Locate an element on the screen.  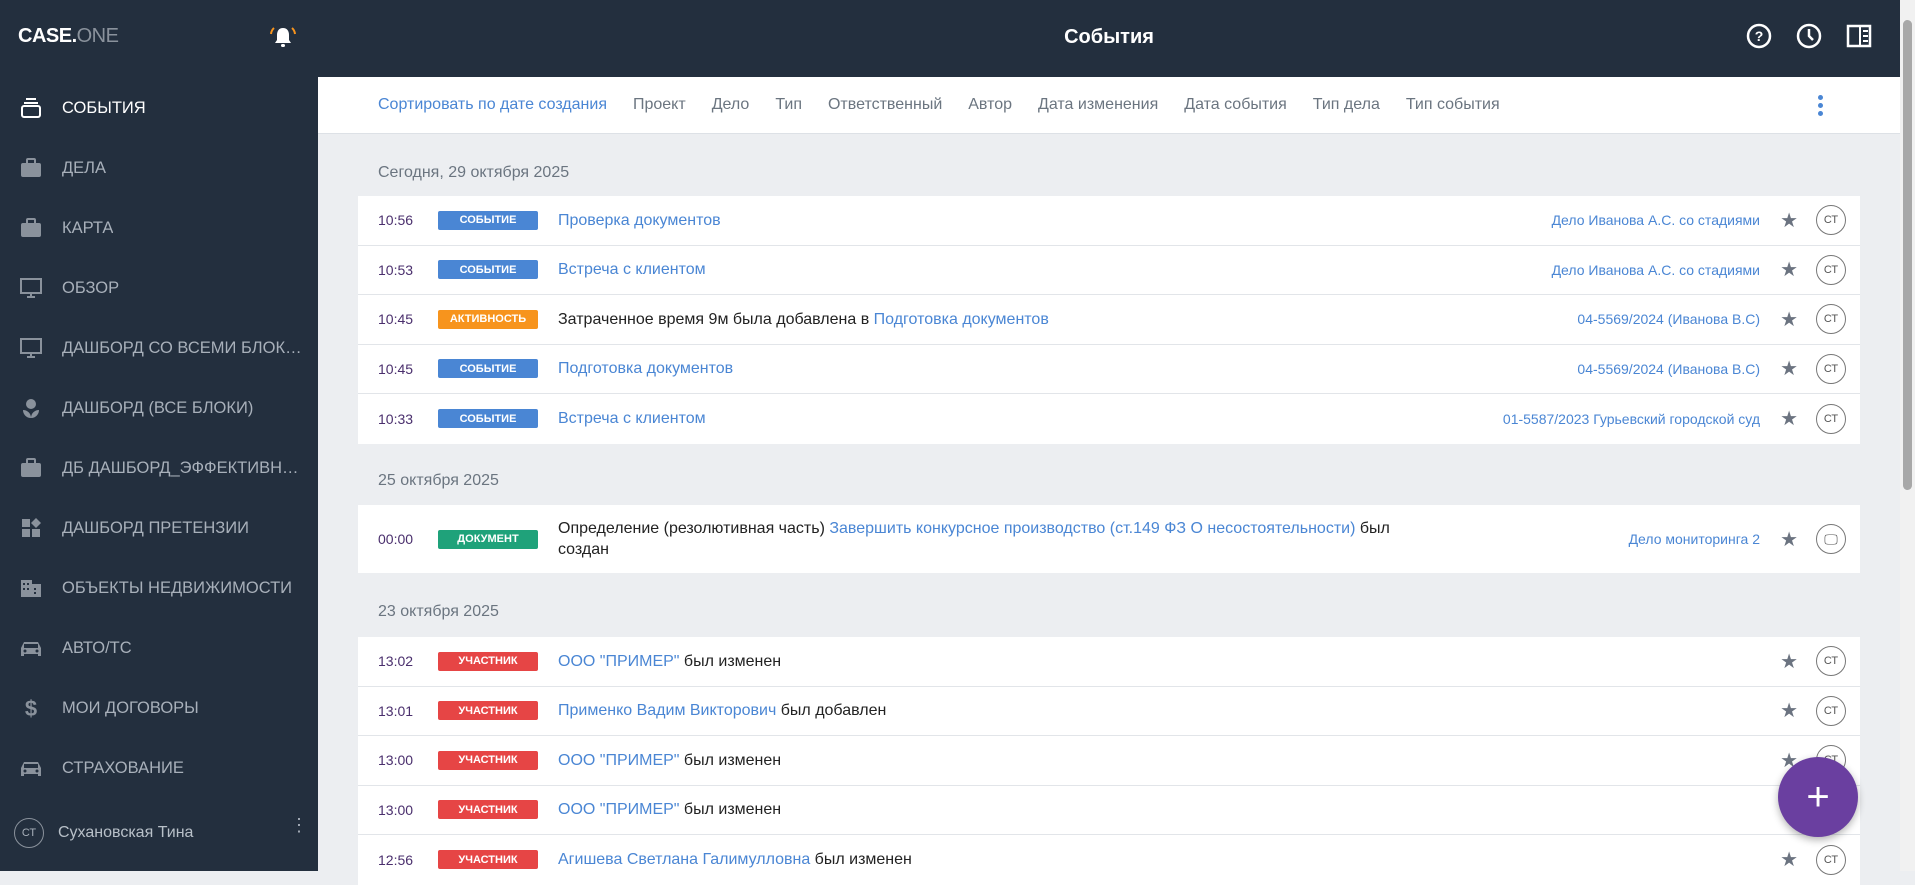
event-text: Проверка документов is located at coordinates (639, 220).